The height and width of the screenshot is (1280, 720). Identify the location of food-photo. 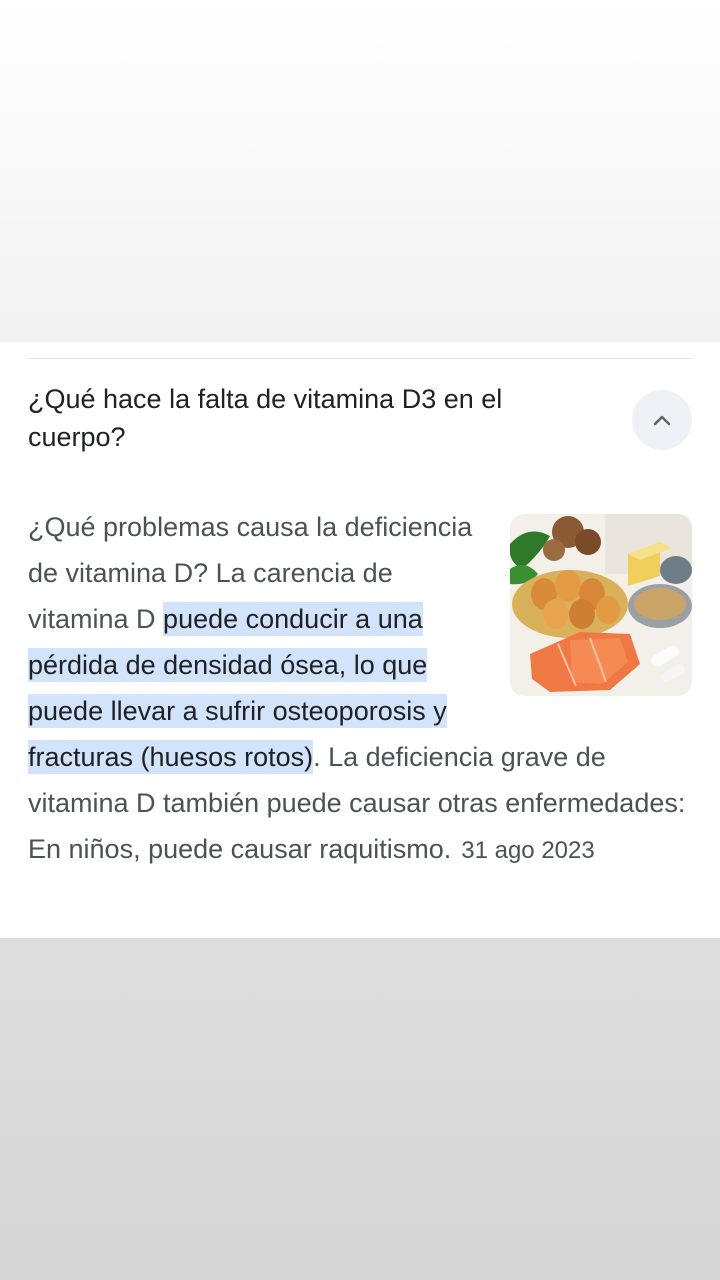
(601, 605).